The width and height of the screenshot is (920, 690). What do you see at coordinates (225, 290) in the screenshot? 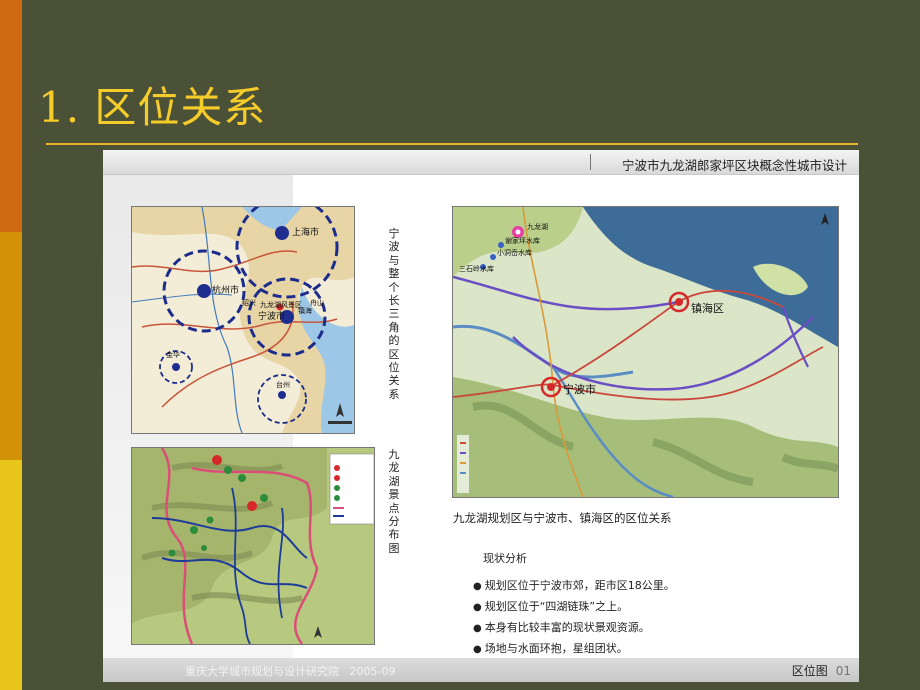
I see `hangzhou-label: 杭州市` at bounding box center [225, 290].